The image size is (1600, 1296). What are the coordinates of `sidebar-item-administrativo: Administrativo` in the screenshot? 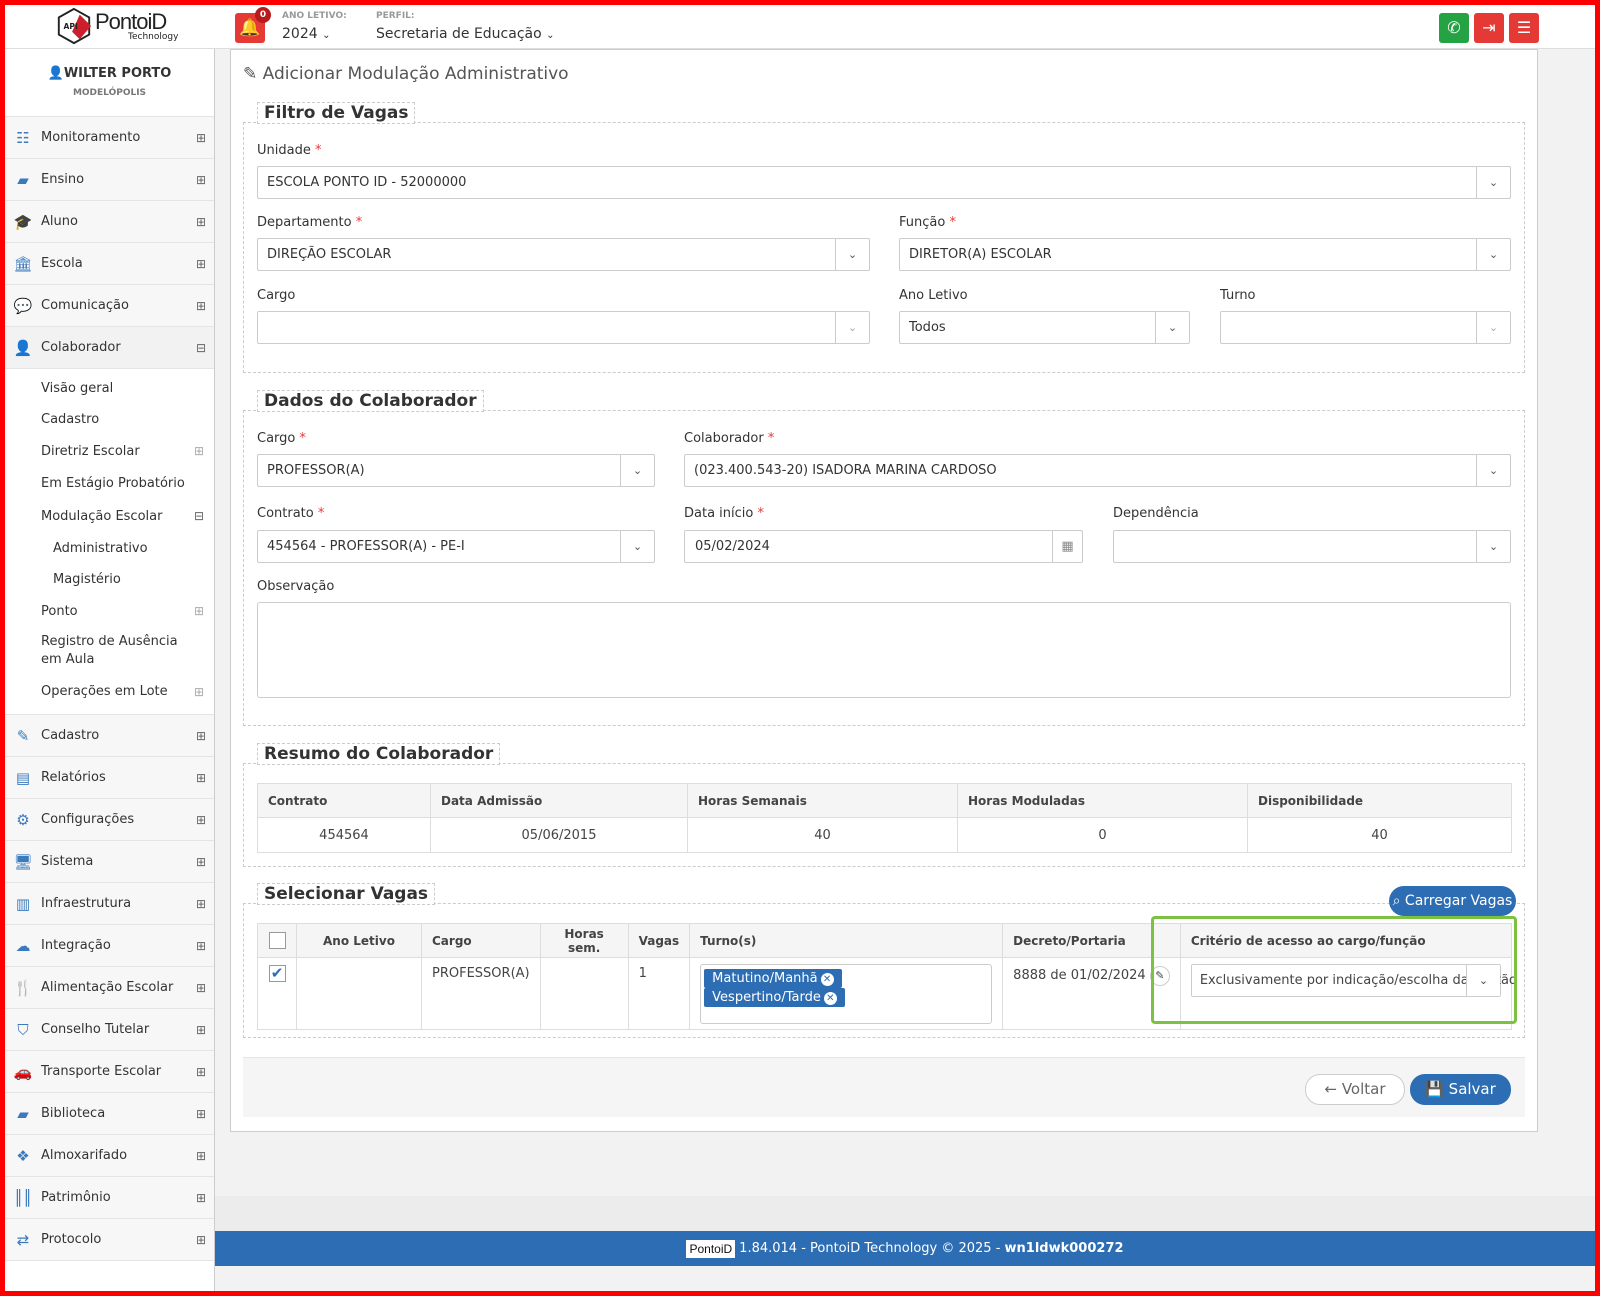 It's located at (109, 548).